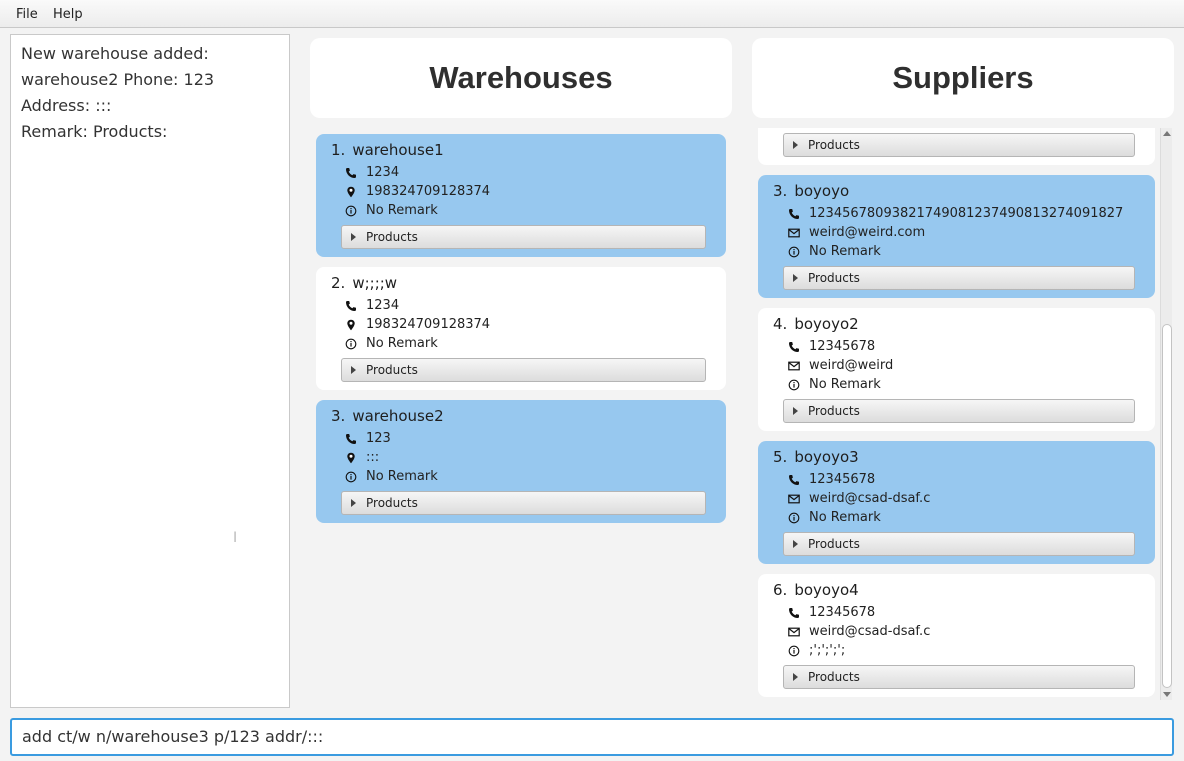 The image size is (1184, 761). What do you see at coordinates (398, 416) in the screenshot?
I see `warehouse-name-text: warehouse2` at bounding box center [398, 416].